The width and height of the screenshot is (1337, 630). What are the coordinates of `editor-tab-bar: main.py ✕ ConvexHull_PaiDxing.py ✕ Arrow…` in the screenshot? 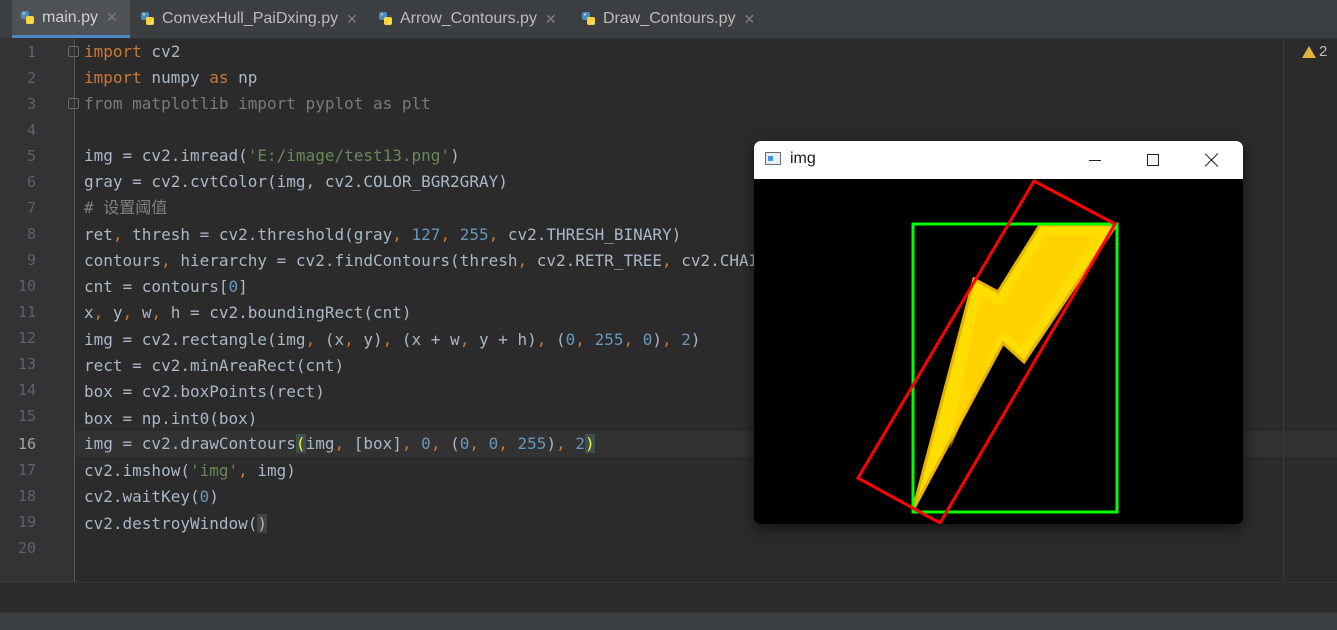 It's located at (668, 19).